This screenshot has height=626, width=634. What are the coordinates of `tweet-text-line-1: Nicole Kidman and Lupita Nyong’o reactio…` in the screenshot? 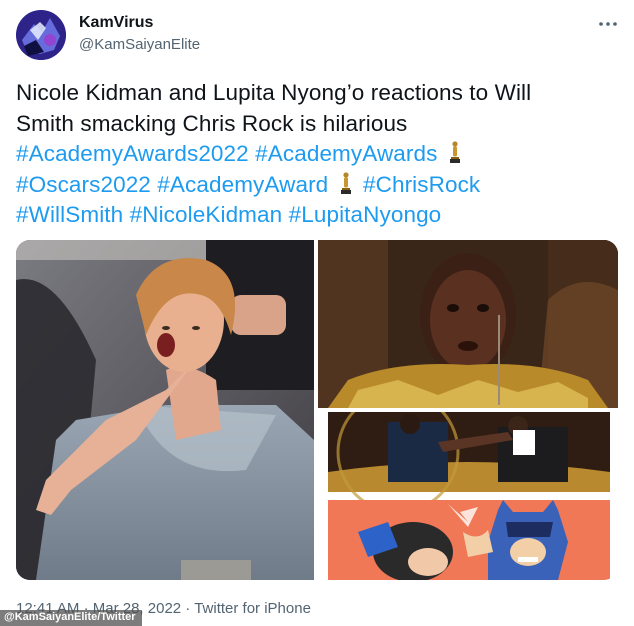 It's located at (274, 92).